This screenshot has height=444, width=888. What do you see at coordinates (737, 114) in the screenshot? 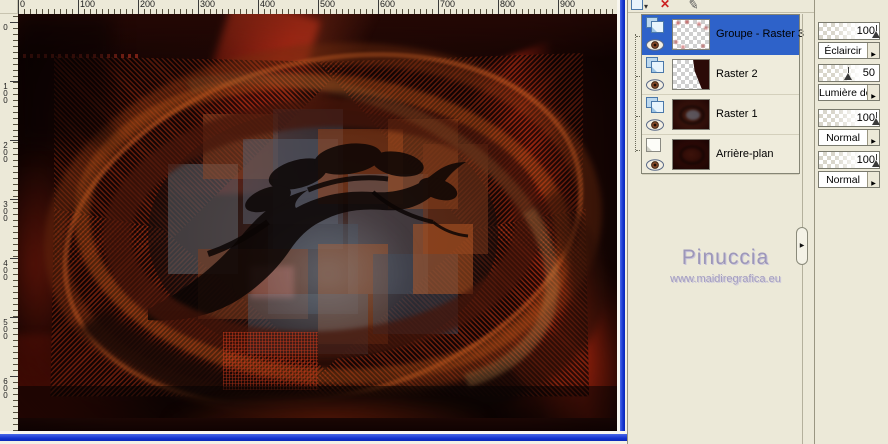
I see `layer-name: Raster 1` at bounding box center [737, 114].